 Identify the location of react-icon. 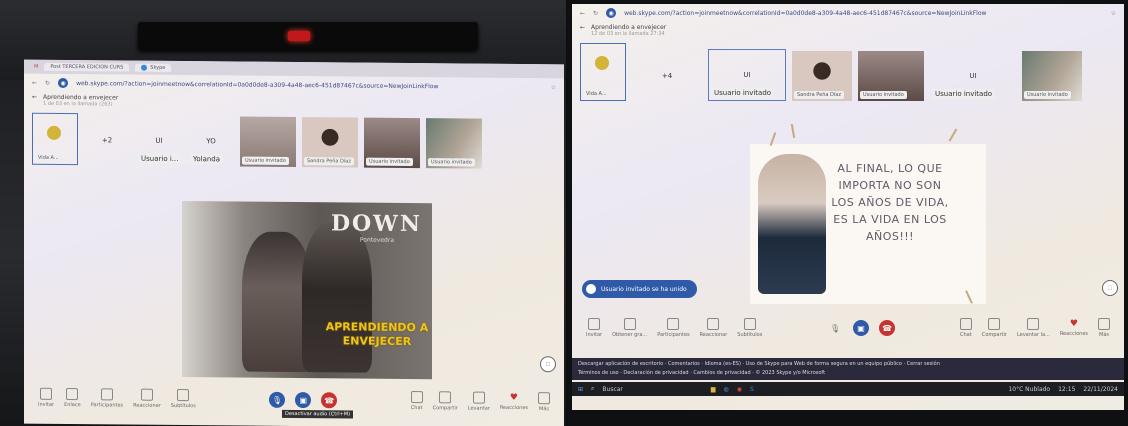
(713, 324).